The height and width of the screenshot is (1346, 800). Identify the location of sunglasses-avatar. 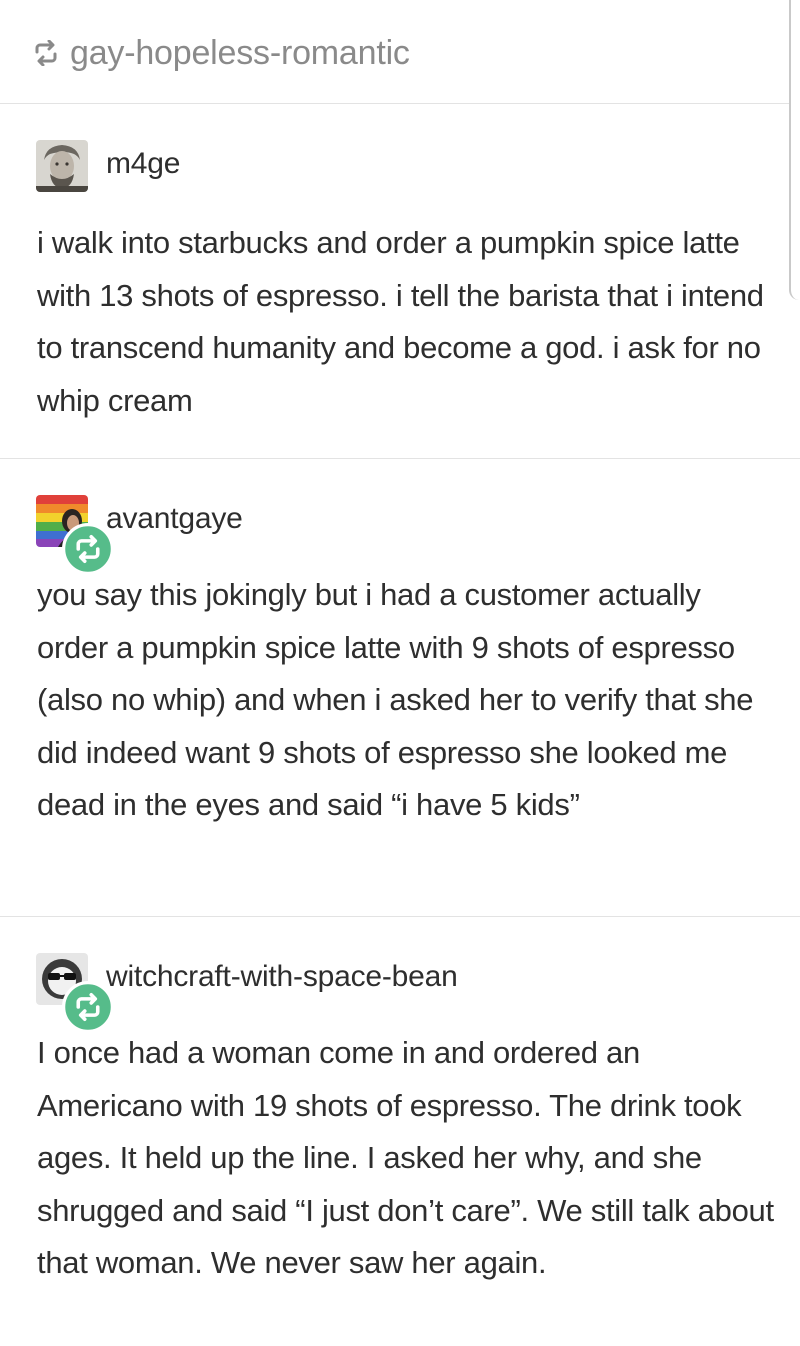
(75, 993).